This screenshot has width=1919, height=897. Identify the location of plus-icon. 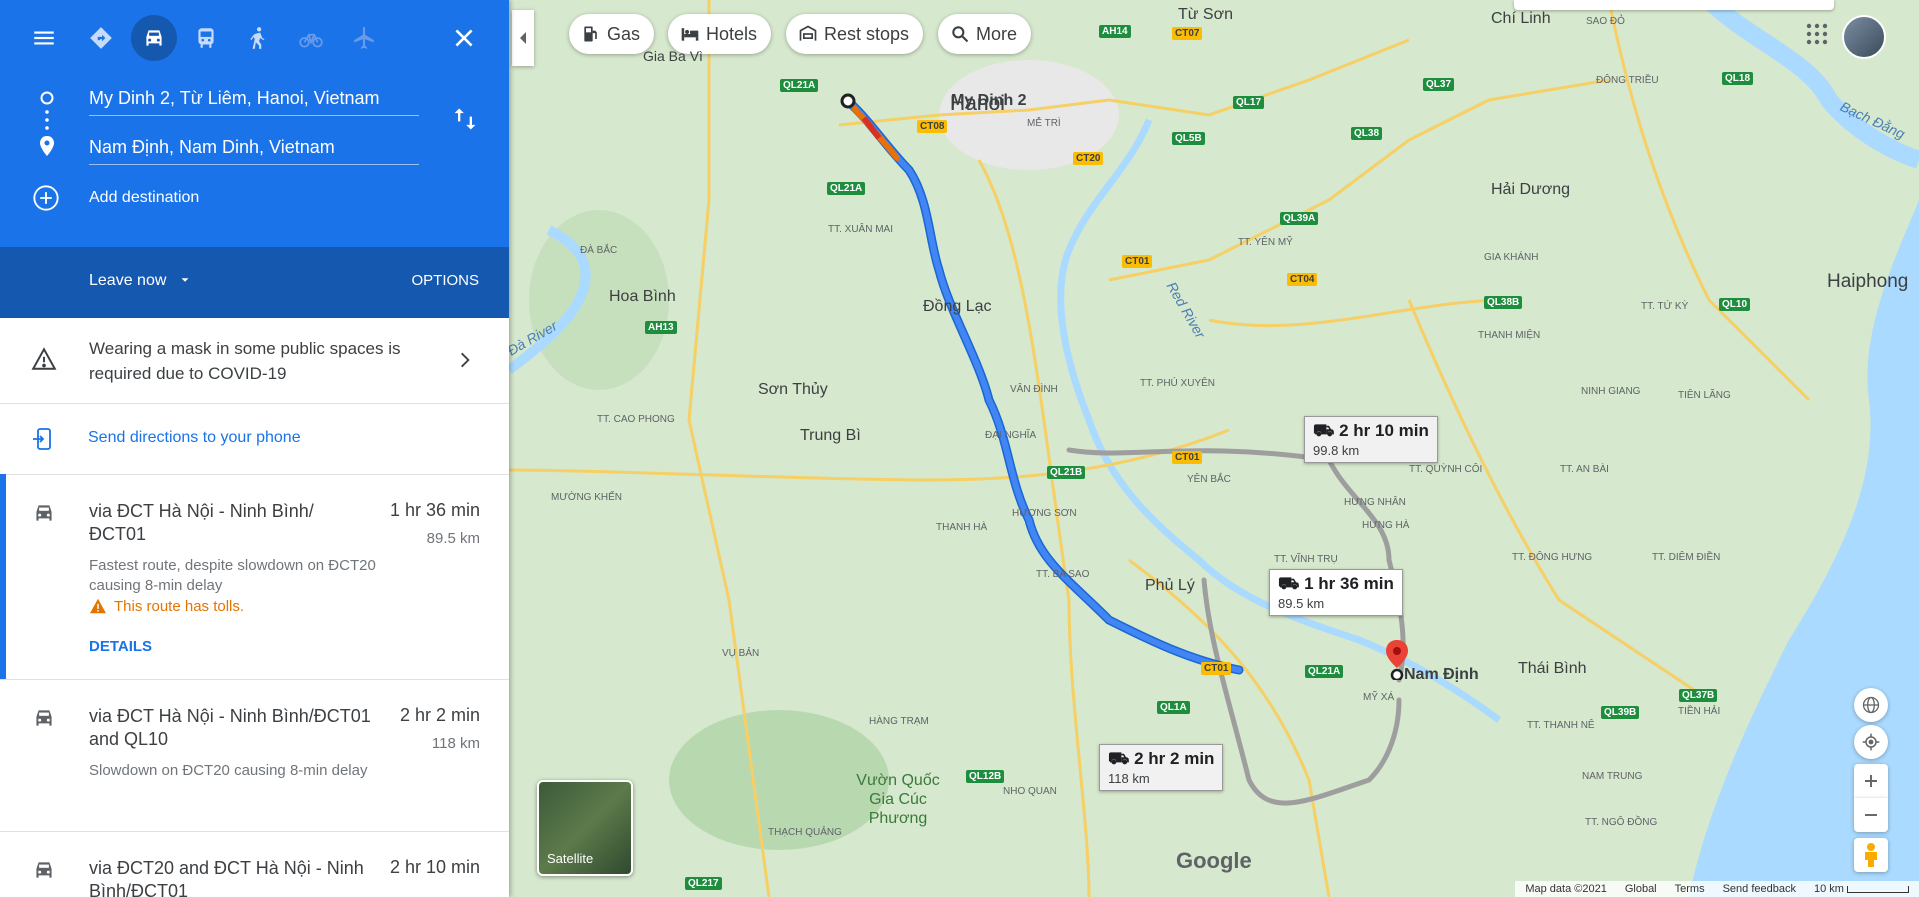
(1871, 781).